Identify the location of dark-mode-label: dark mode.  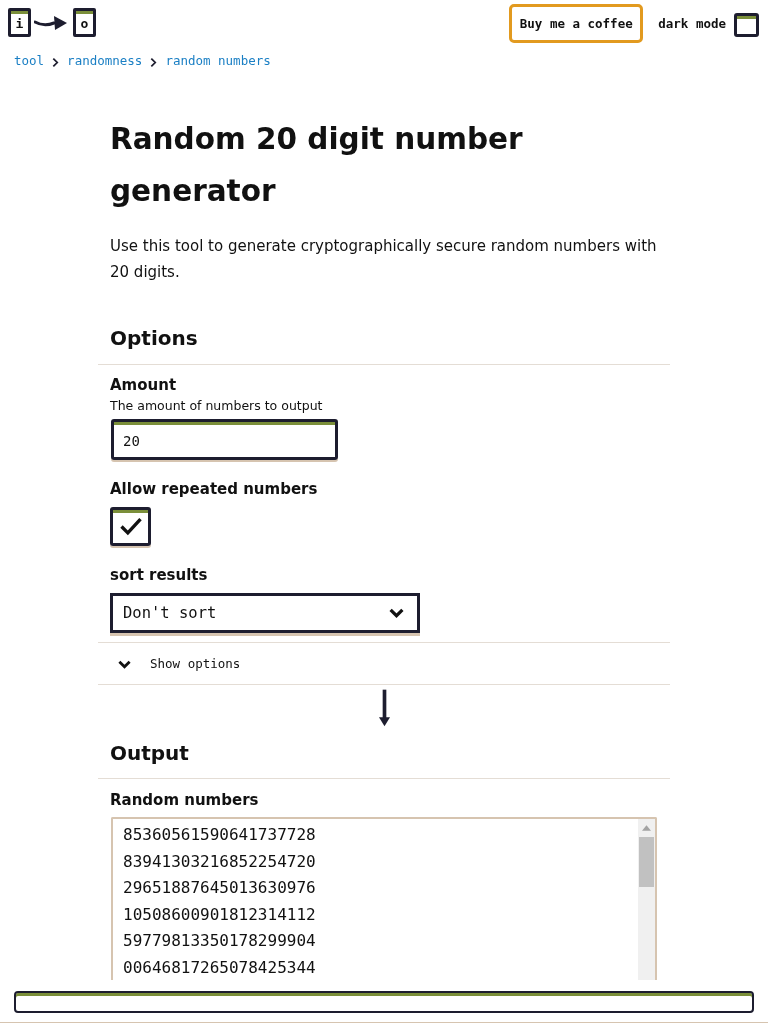
(692, 23).